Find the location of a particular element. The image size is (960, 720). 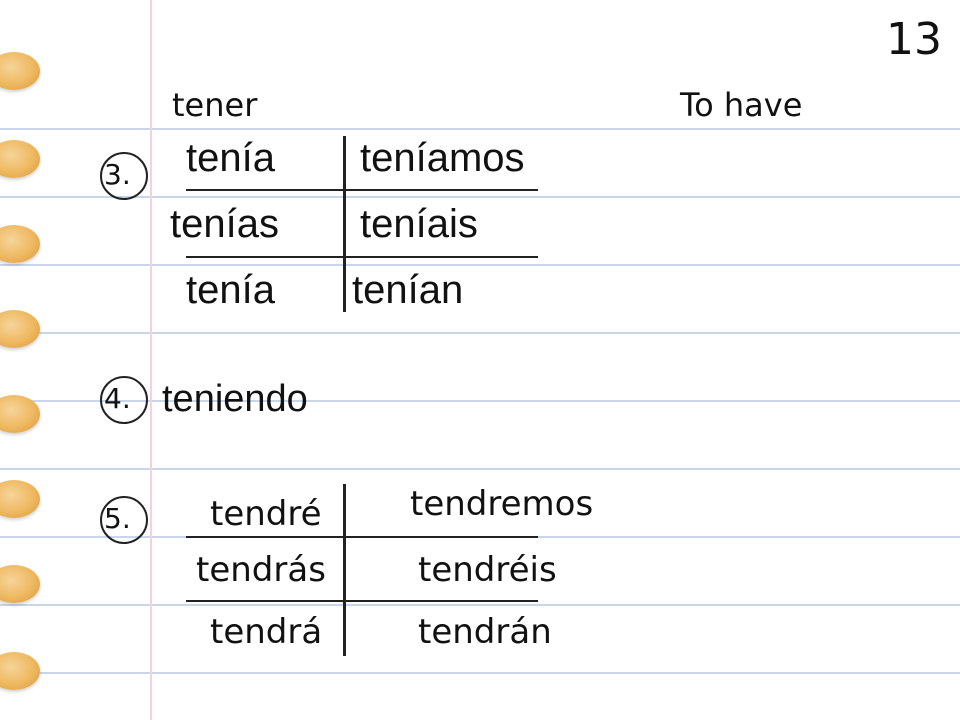

imperfect-yo: tenía is located at coordinates (230, 158).